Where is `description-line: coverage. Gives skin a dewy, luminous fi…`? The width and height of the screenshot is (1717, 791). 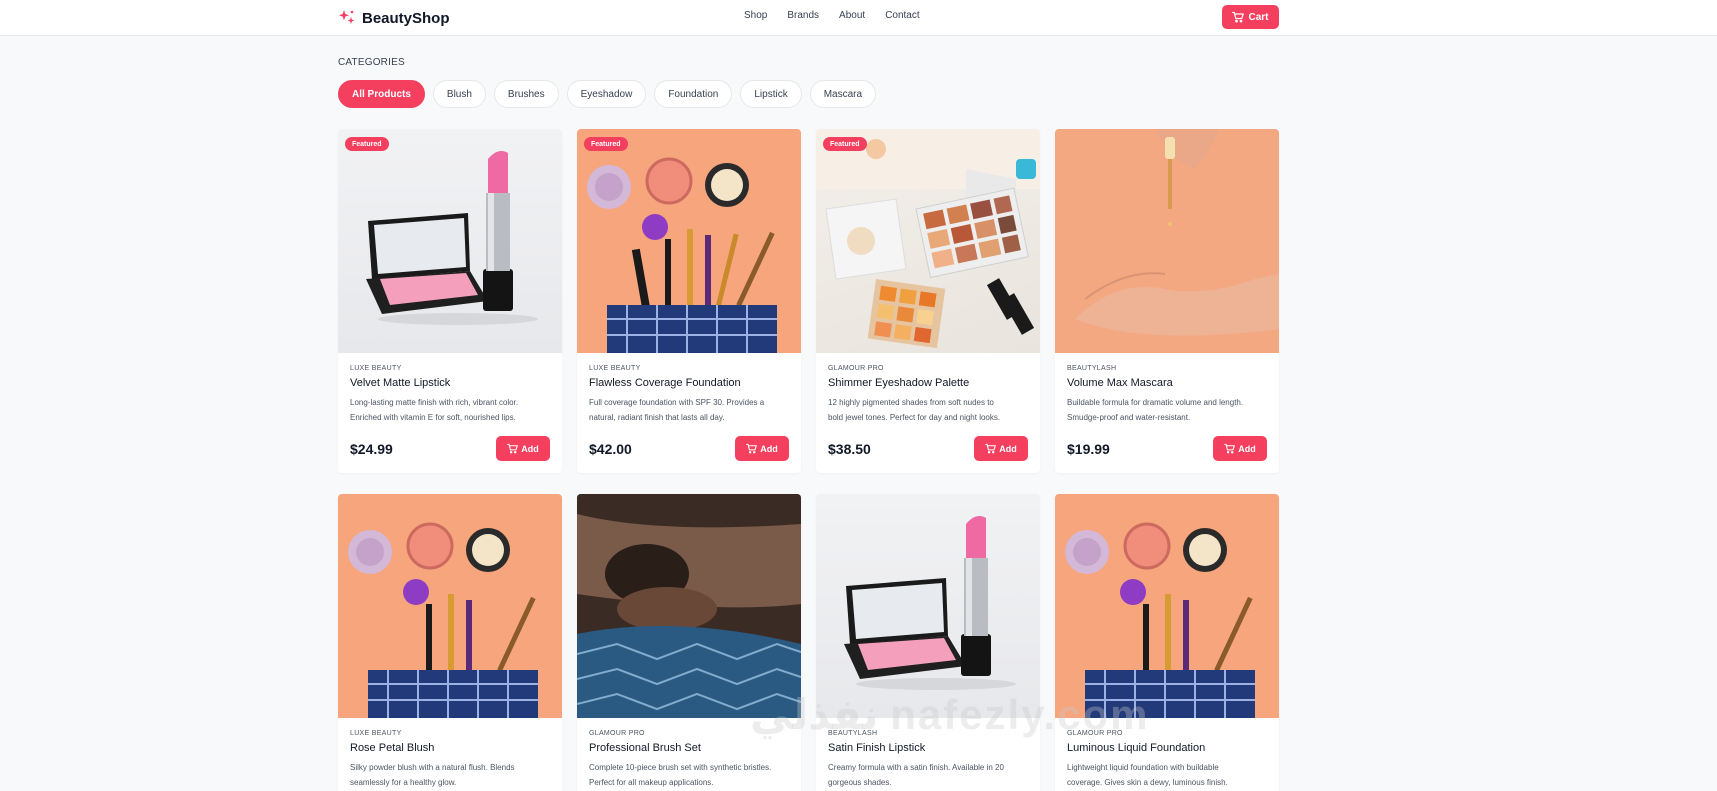 description-line: coverage. Gives skin a dewy, luminous fi… is located at coordinates (1147, 782).